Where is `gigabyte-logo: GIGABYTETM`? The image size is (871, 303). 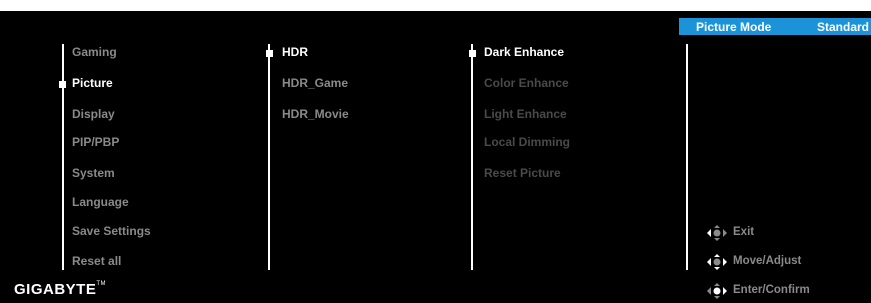 gigabyte-logo: GIGABYTETM is located at coordinates (60, 289).